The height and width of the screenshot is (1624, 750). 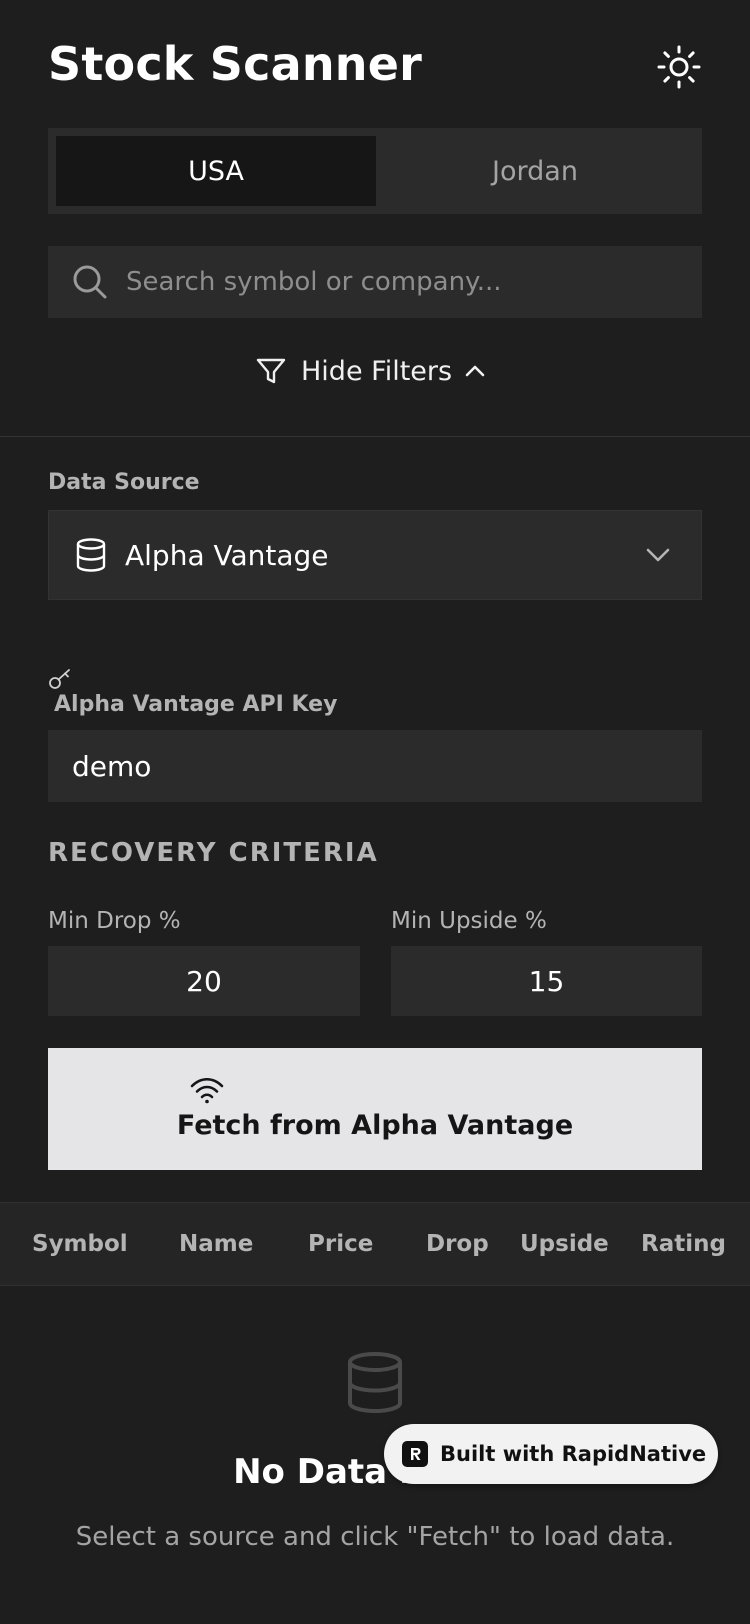 I want to click on hide-filters-toggle: Hide Filters, so click(x=370, y=371).